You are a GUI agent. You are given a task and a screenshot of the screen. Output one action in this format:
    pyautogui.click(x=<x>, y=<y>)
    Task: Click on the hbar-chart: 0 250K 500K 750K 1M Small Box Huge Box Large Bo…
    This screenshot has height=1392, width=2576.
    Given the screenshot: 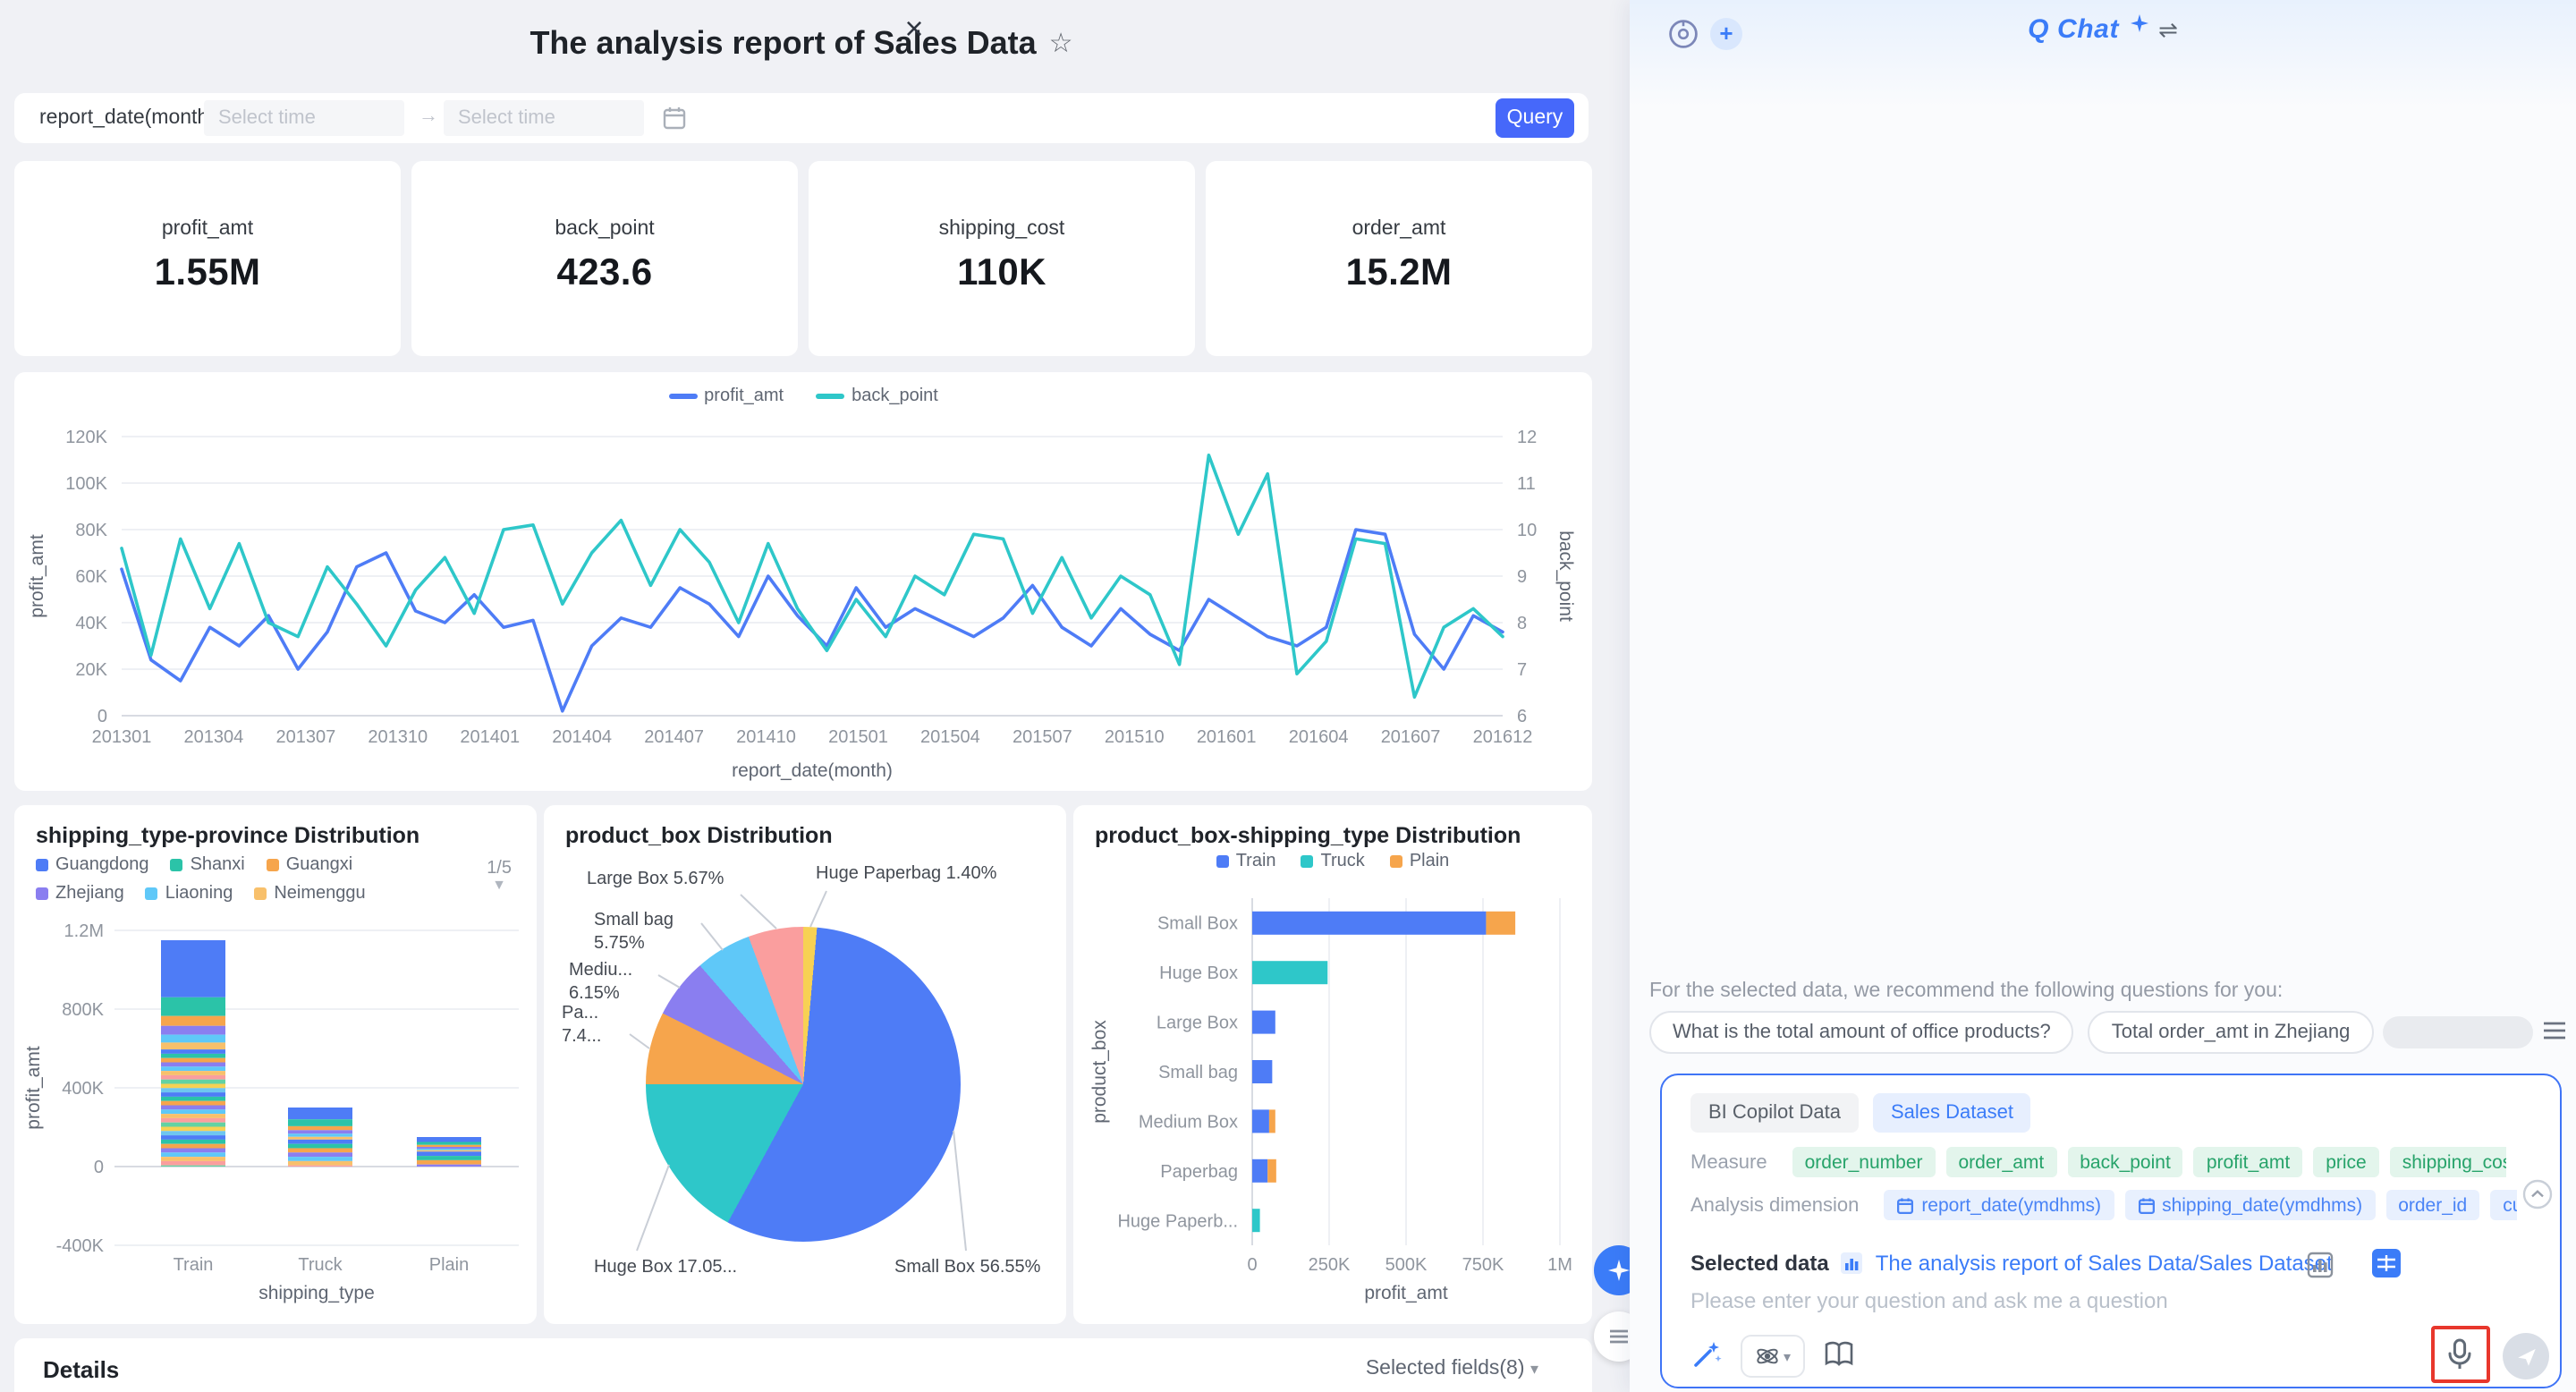 What is the action you would take?
    pyautogui.click(x=1330, y=1100)
    